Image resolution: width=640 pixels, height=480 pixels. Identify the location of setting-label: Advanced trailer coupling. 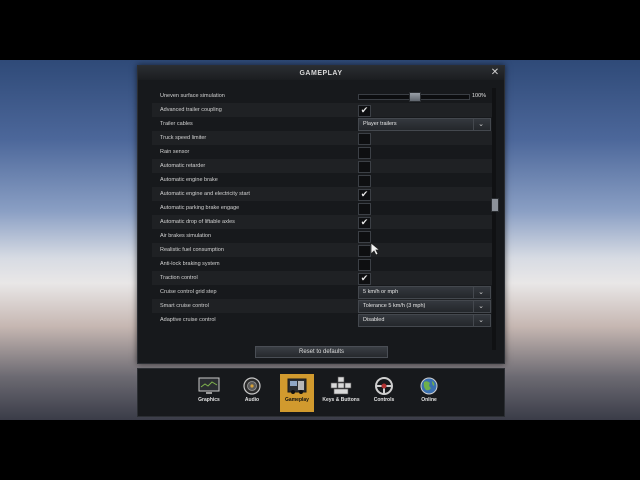
(191, 110).